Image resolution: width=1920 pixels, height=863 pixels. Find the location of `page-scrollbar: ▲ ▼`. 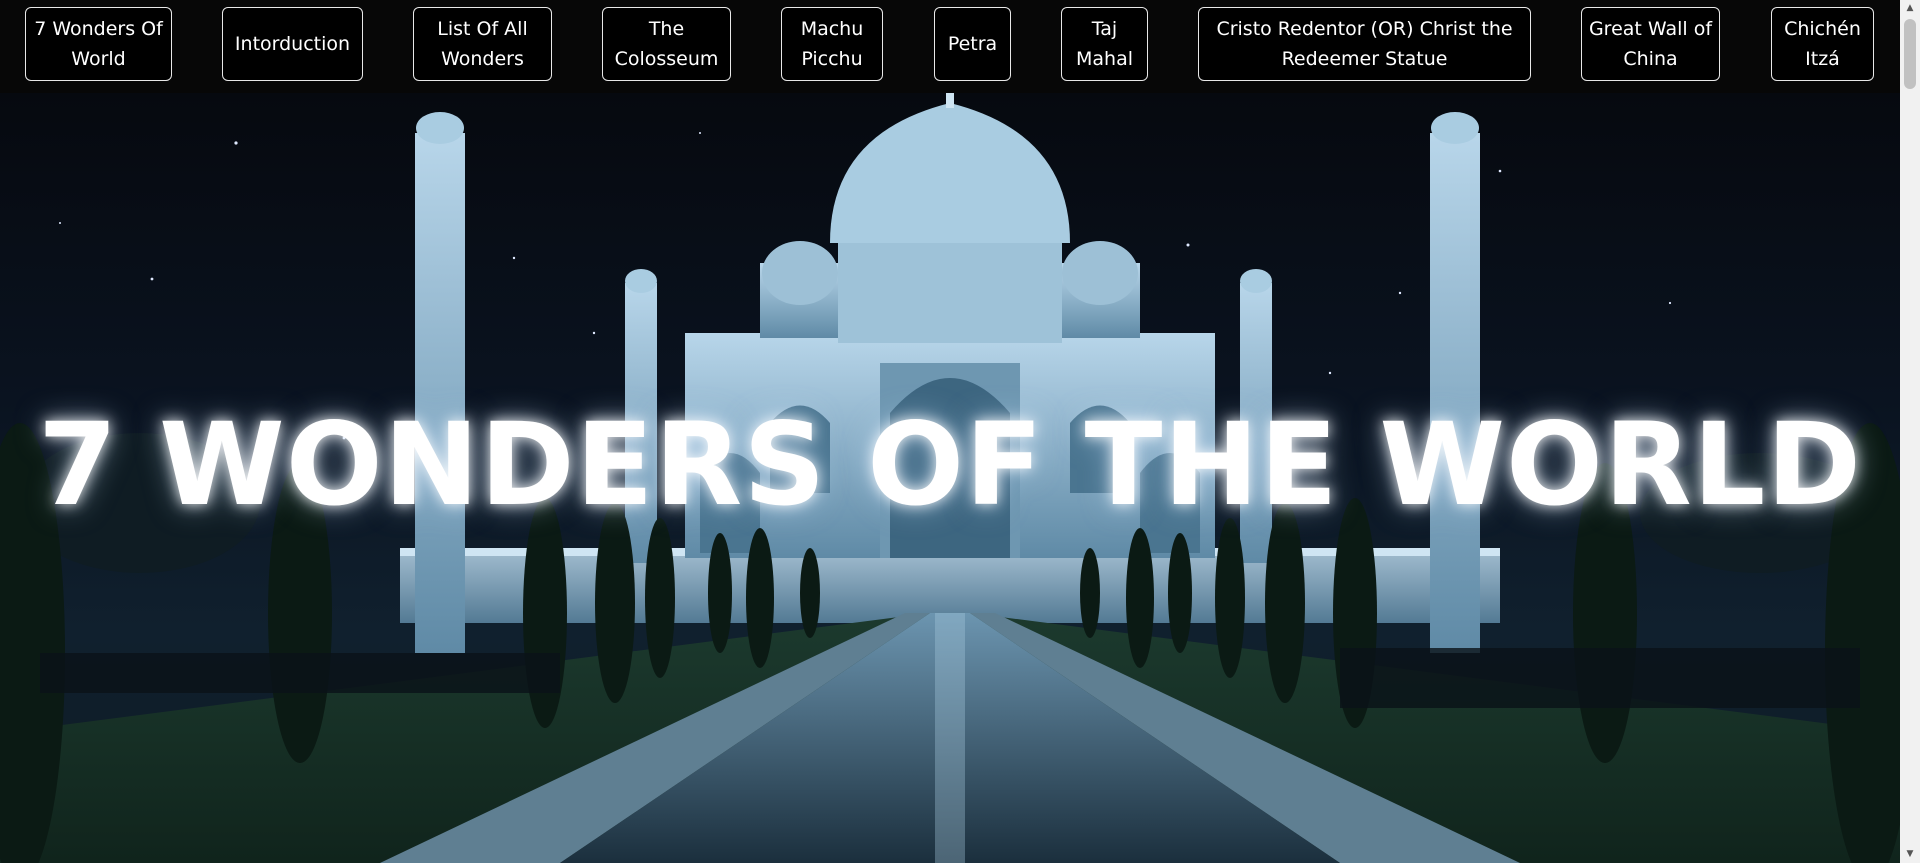

page-scrollbar: ▲ ▼ is located at coordinates (1910, 431).